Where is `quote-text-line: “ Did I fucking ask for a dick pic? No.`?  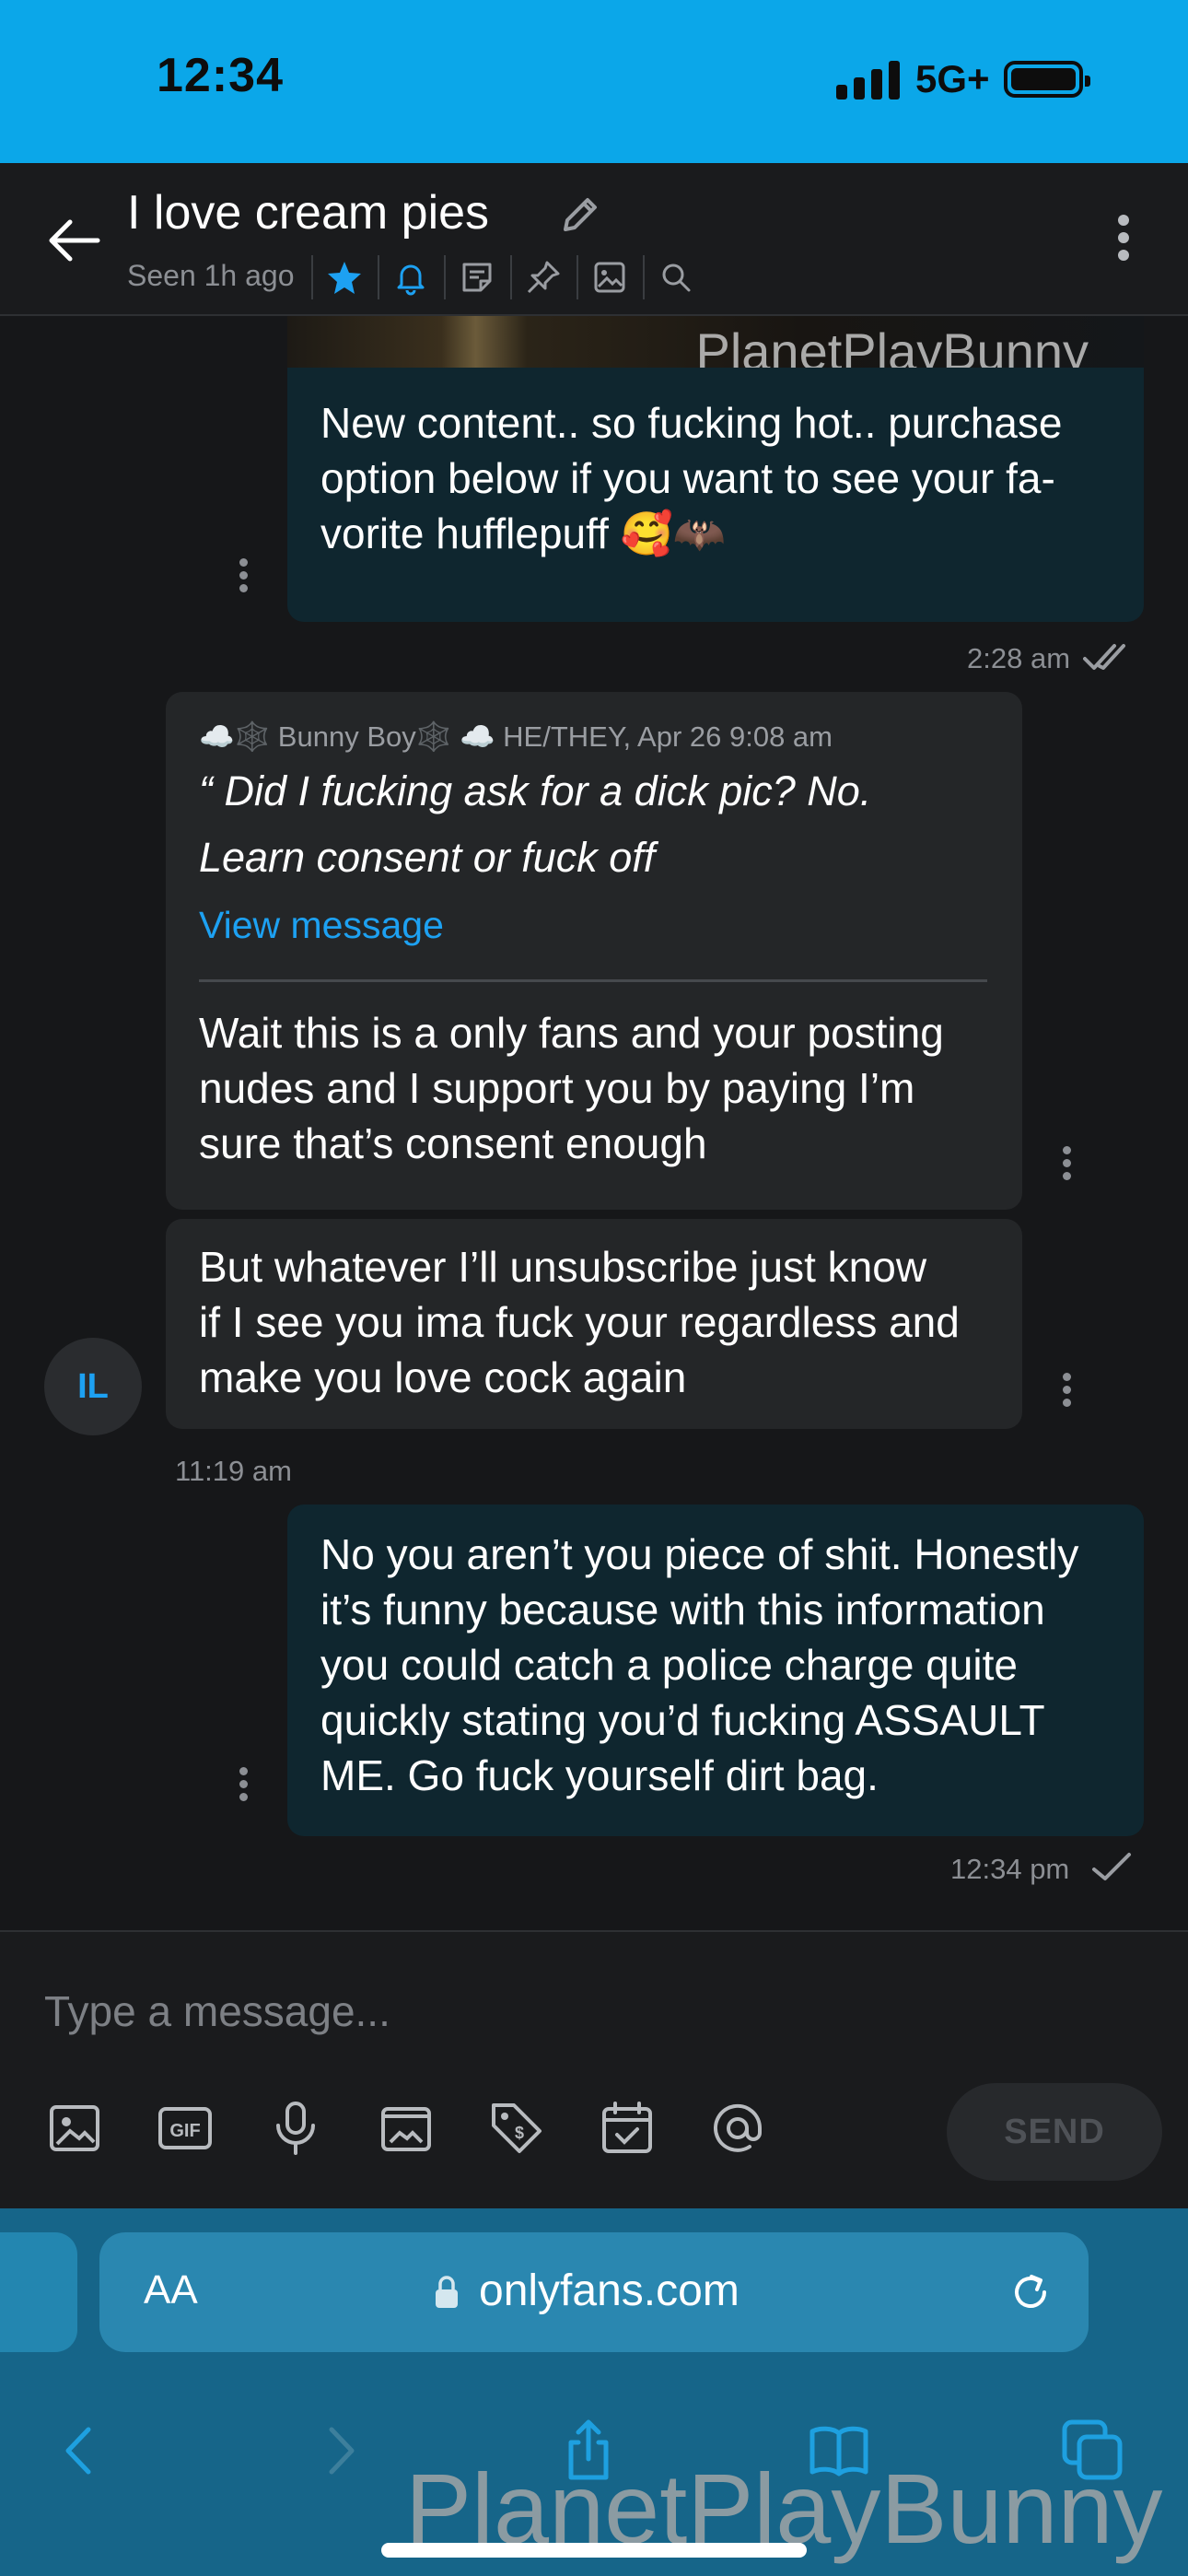
quote-text-line: “ Did I fucking ask for a dick pic? No. is located at coordinates (535, 790).